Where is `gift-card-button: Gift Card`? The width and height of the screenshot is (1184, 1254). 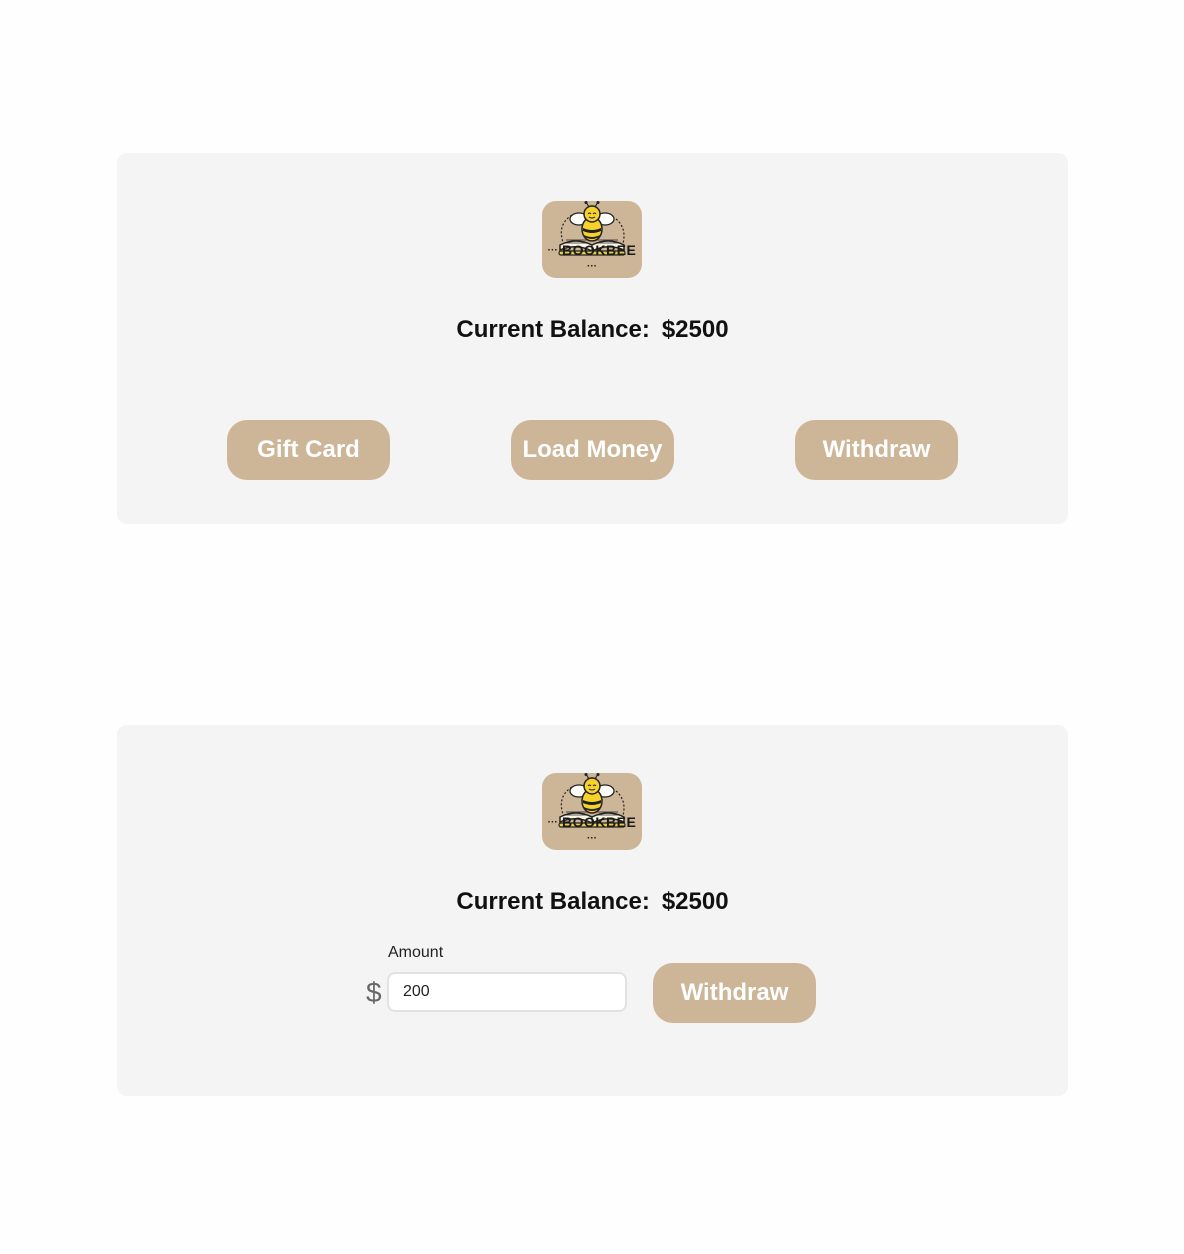 gift-card-button: Gift Card is located at coordinates (308, 450).